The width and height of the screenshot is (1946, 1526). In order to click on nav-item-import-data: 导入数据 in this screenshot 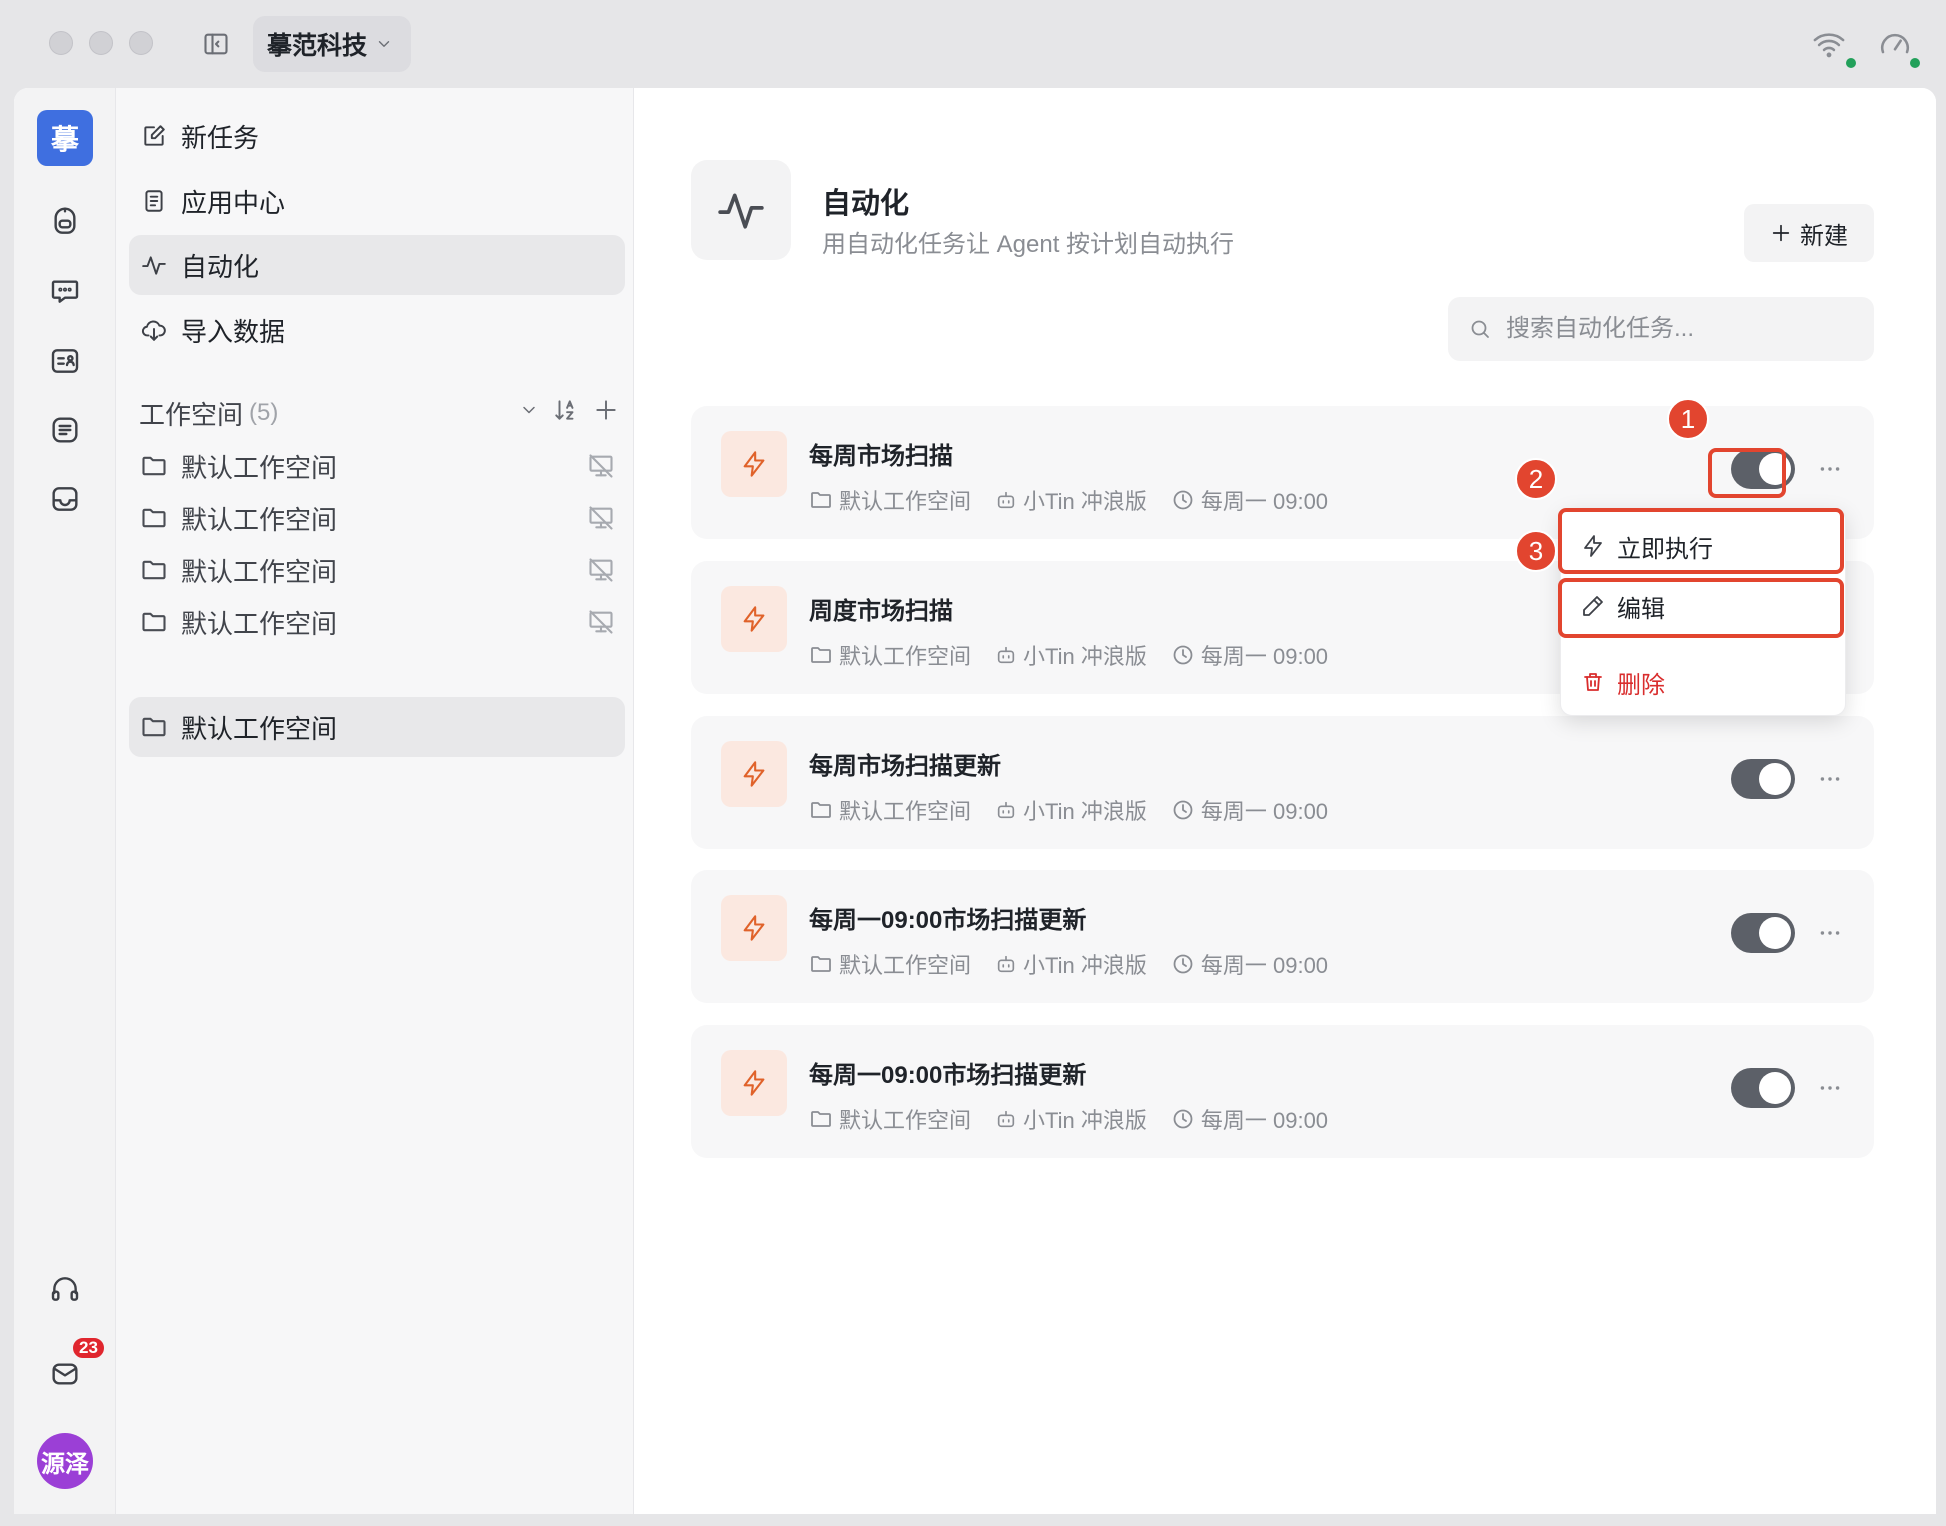, I will do `click(377, 330)`.